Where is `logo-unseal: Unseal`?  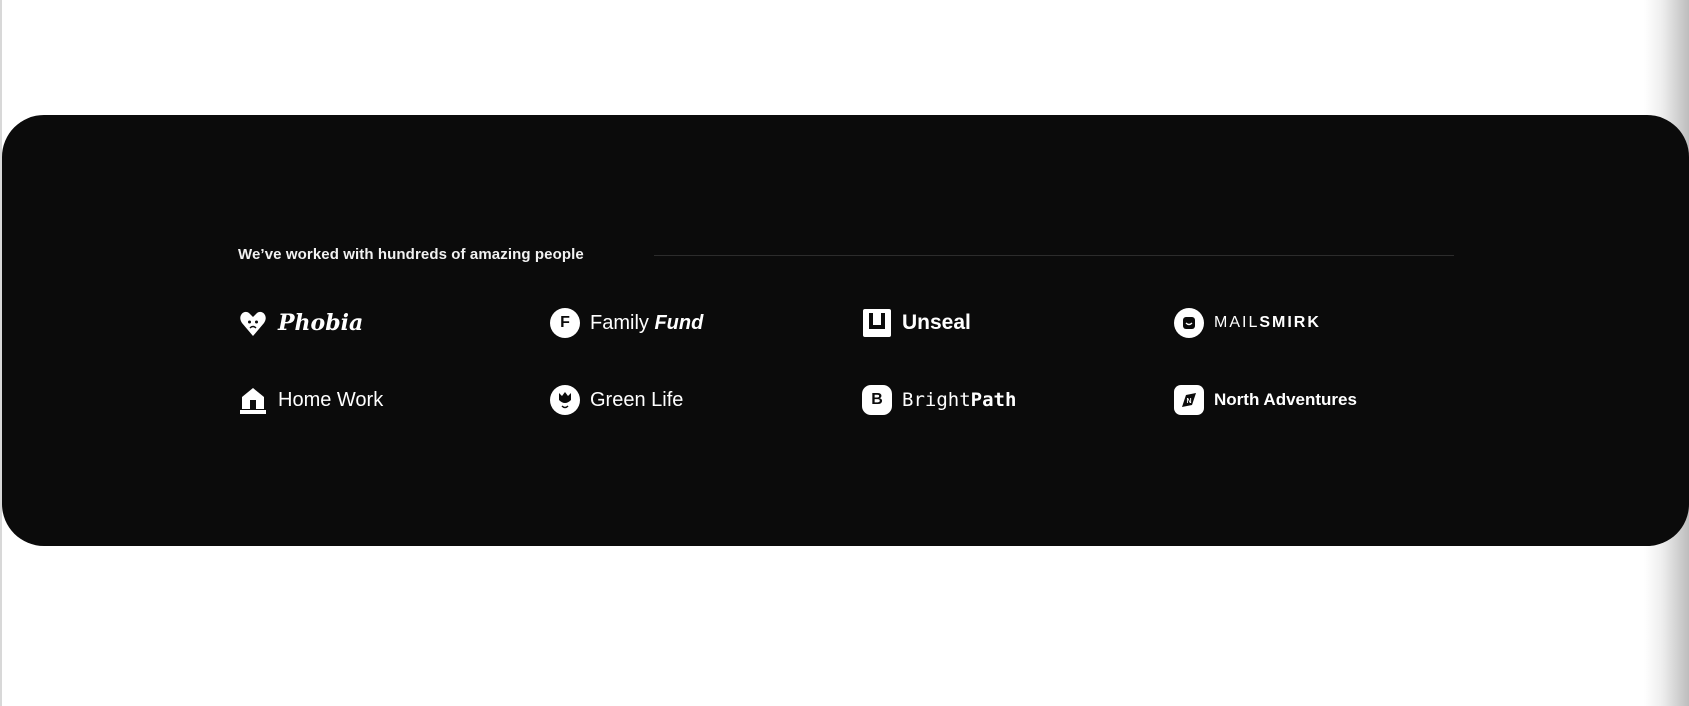 logo-unseal: Unseal is located at coordinates (916, 323).